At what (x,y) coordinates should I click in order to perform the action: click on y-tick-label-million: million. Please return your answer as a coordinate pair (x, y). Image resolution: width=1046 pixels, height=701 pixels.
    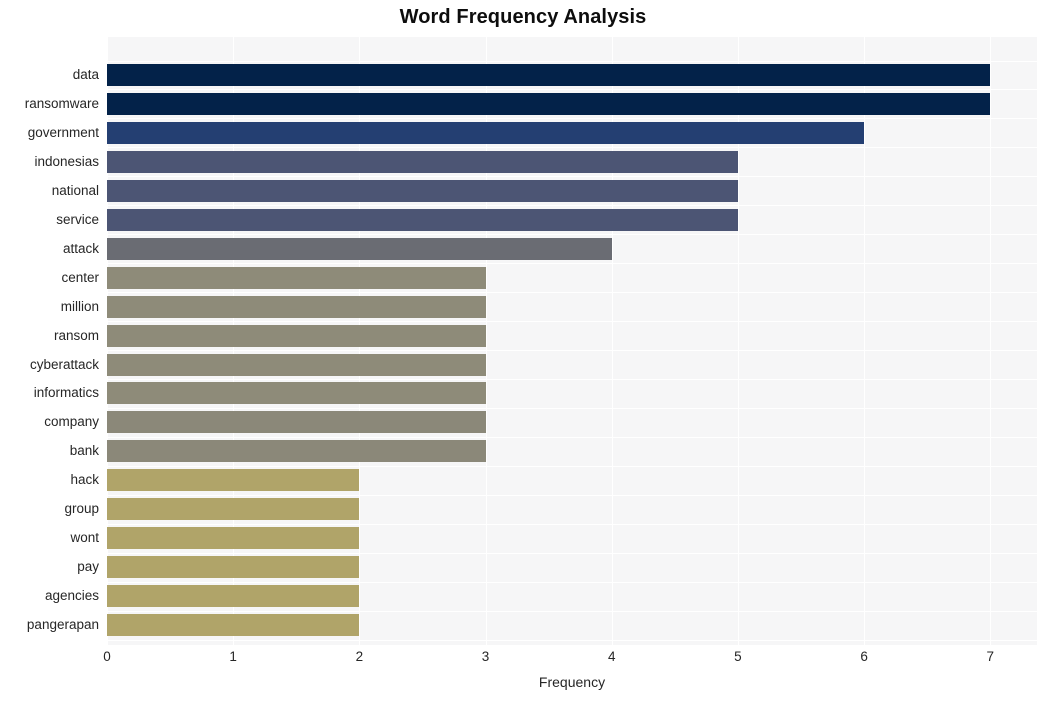
    Looking at the image, I should click on (79, 306).